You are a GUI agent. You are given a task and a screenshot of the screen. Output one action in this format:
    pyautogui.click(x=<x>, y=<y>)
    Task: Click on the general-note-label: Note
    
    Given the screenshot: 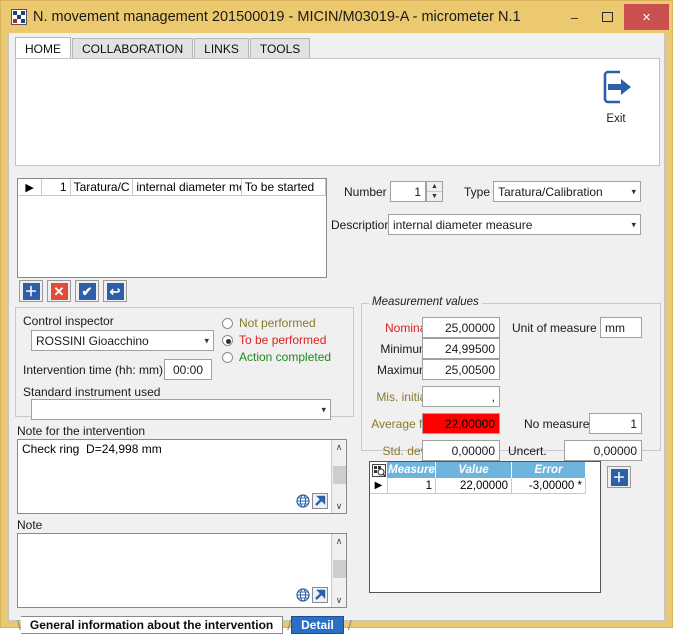 What is the action you would take?
    pyautogui.click(x=30, y=525)
    